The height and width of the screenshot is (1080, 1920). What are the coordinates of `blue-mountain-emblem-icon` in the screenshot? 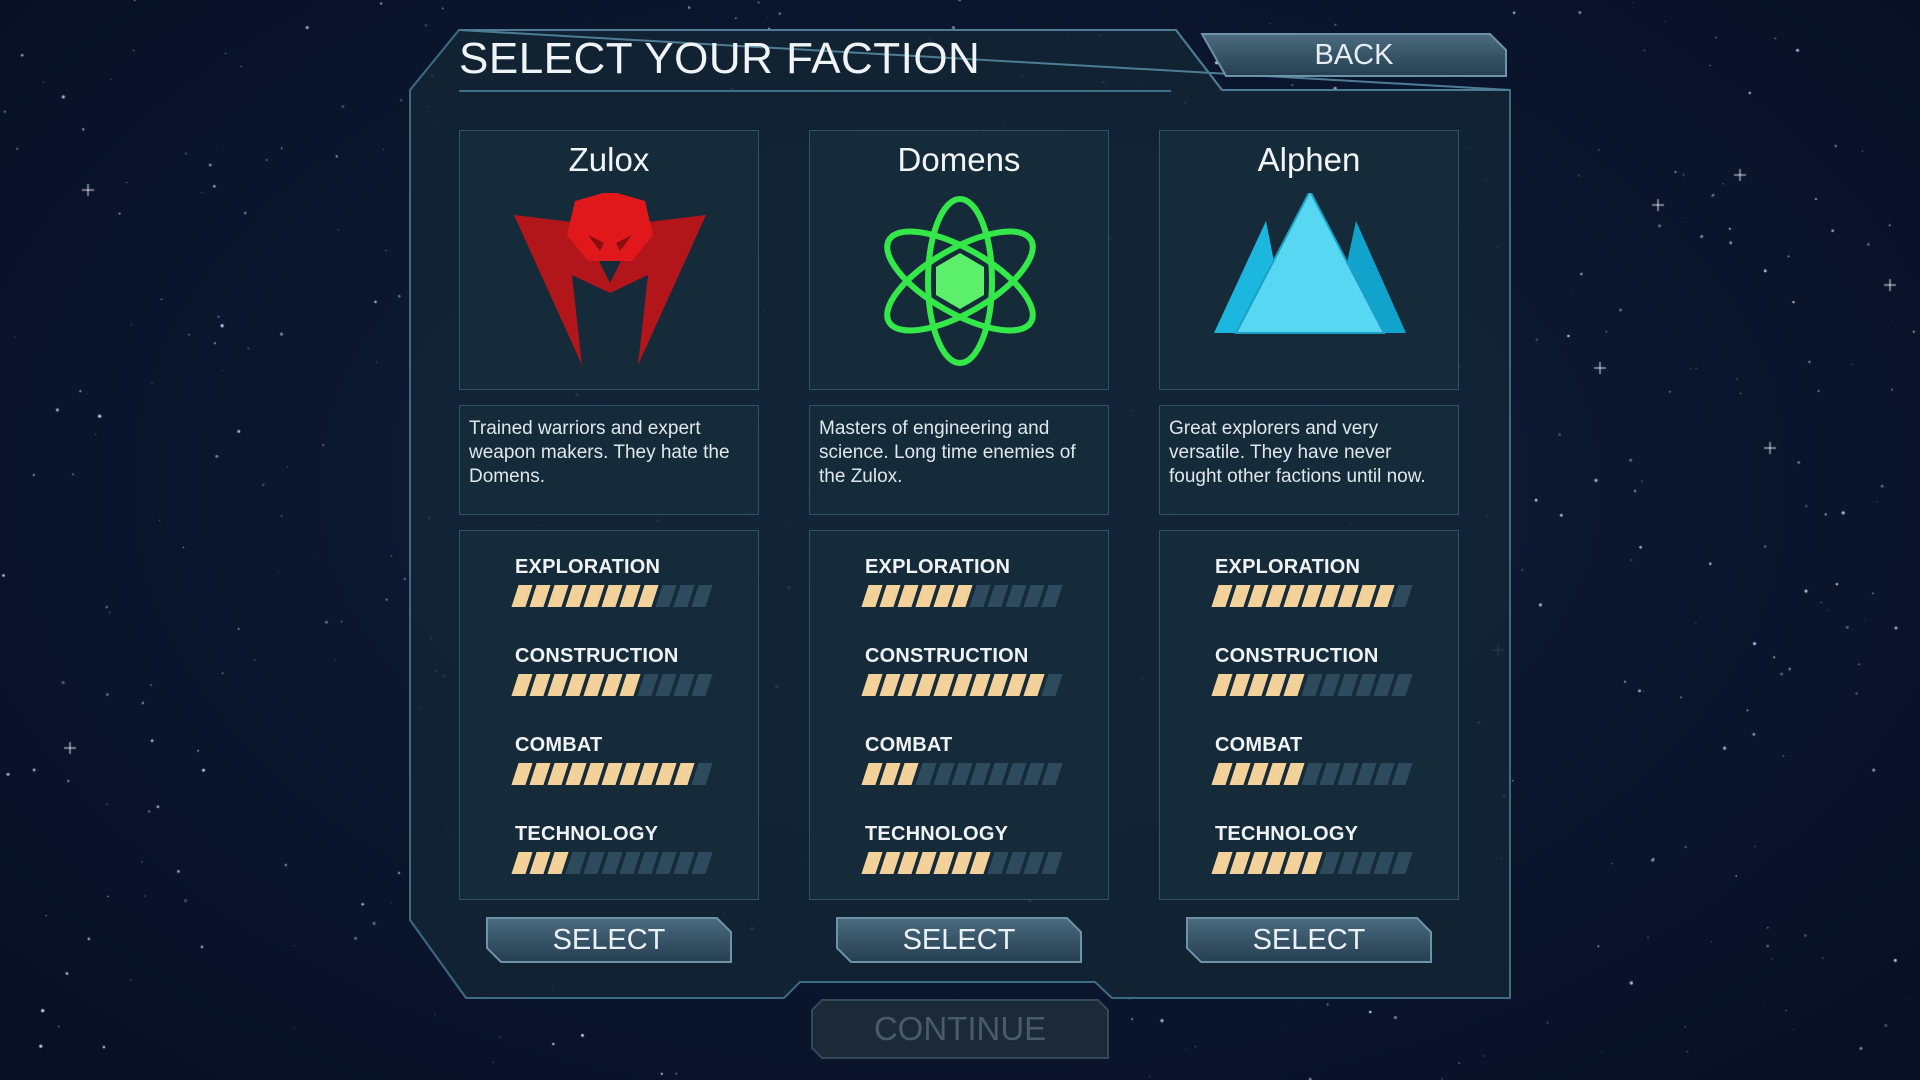 It's located at (1309, 280).